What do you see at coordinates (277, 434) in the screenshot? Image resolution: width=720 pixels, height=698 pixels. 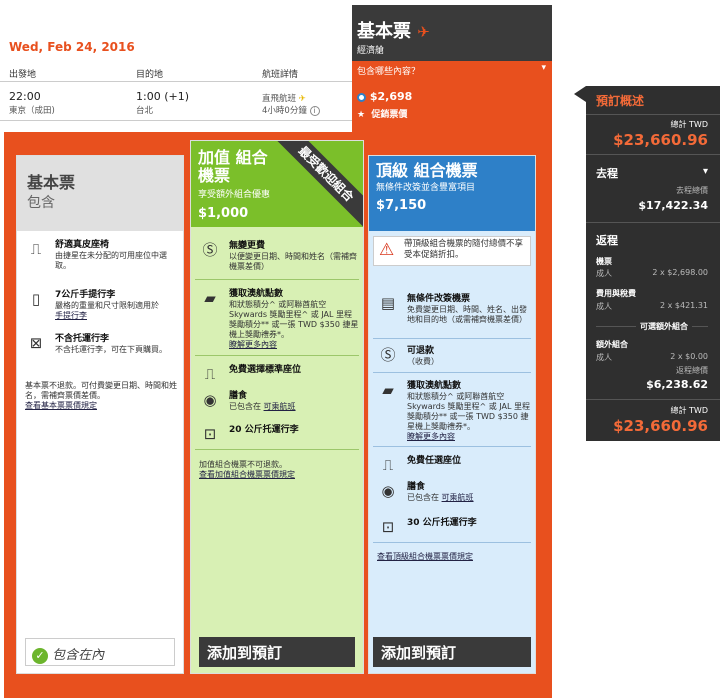 I see `feature-item: ⊡ 20 公斤托運行李` at bounding box center [277, 434].